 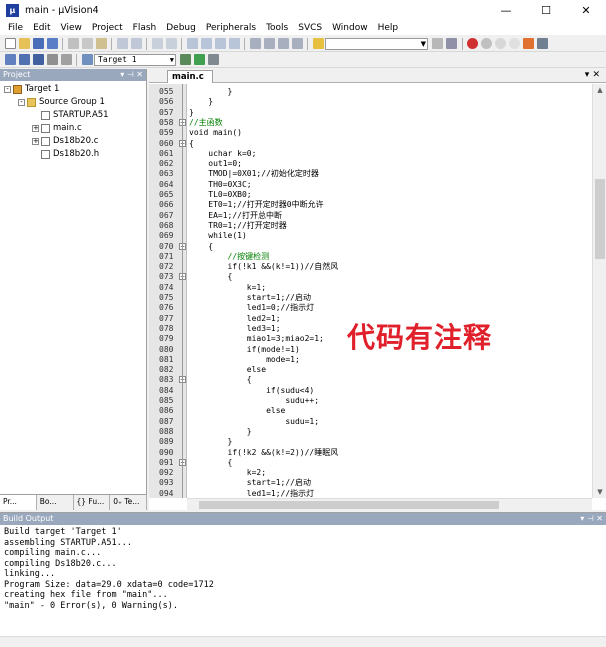 What do you see at coordinates (297, 43) in the screenshot?
I see `uncomment-icon` at bounding box center [297, 43].